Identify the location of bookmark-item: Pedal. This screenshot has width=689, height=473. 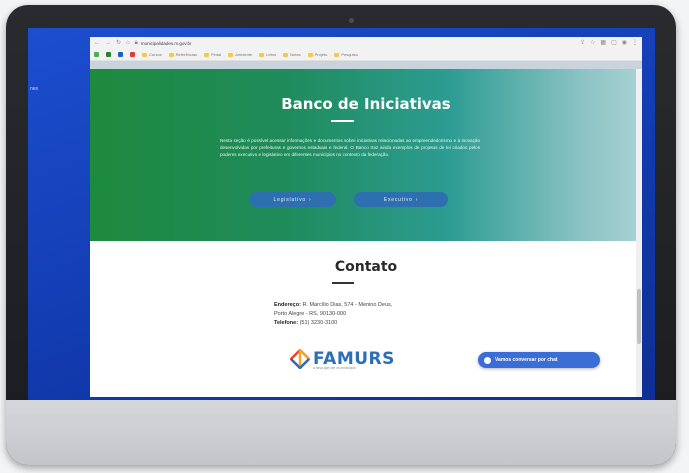
(212, 54).